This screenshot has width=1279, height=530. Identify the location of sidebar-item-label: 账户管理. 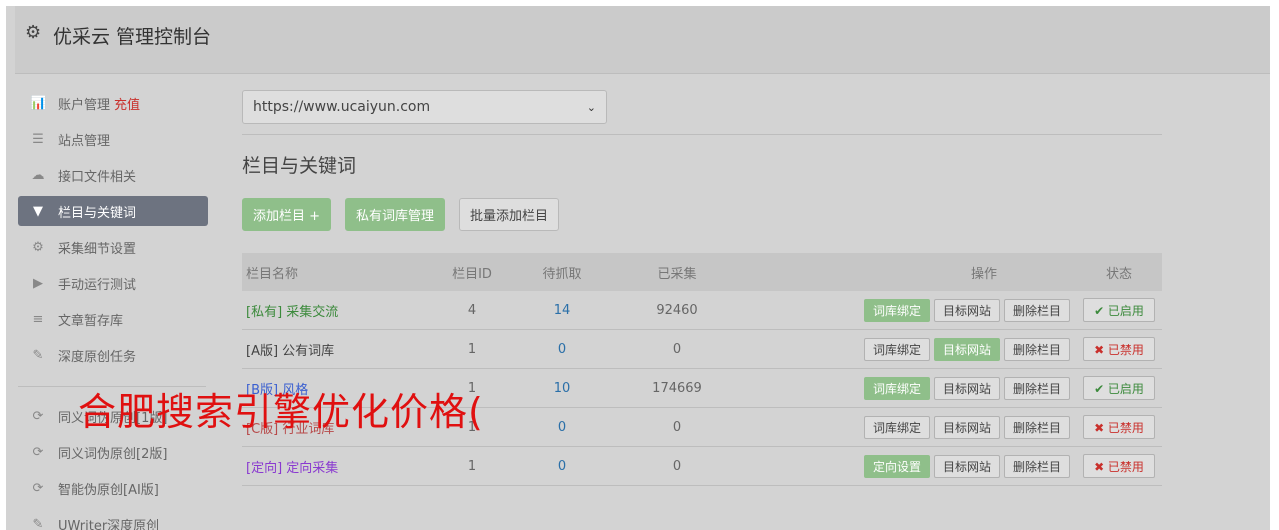
(84, 105).